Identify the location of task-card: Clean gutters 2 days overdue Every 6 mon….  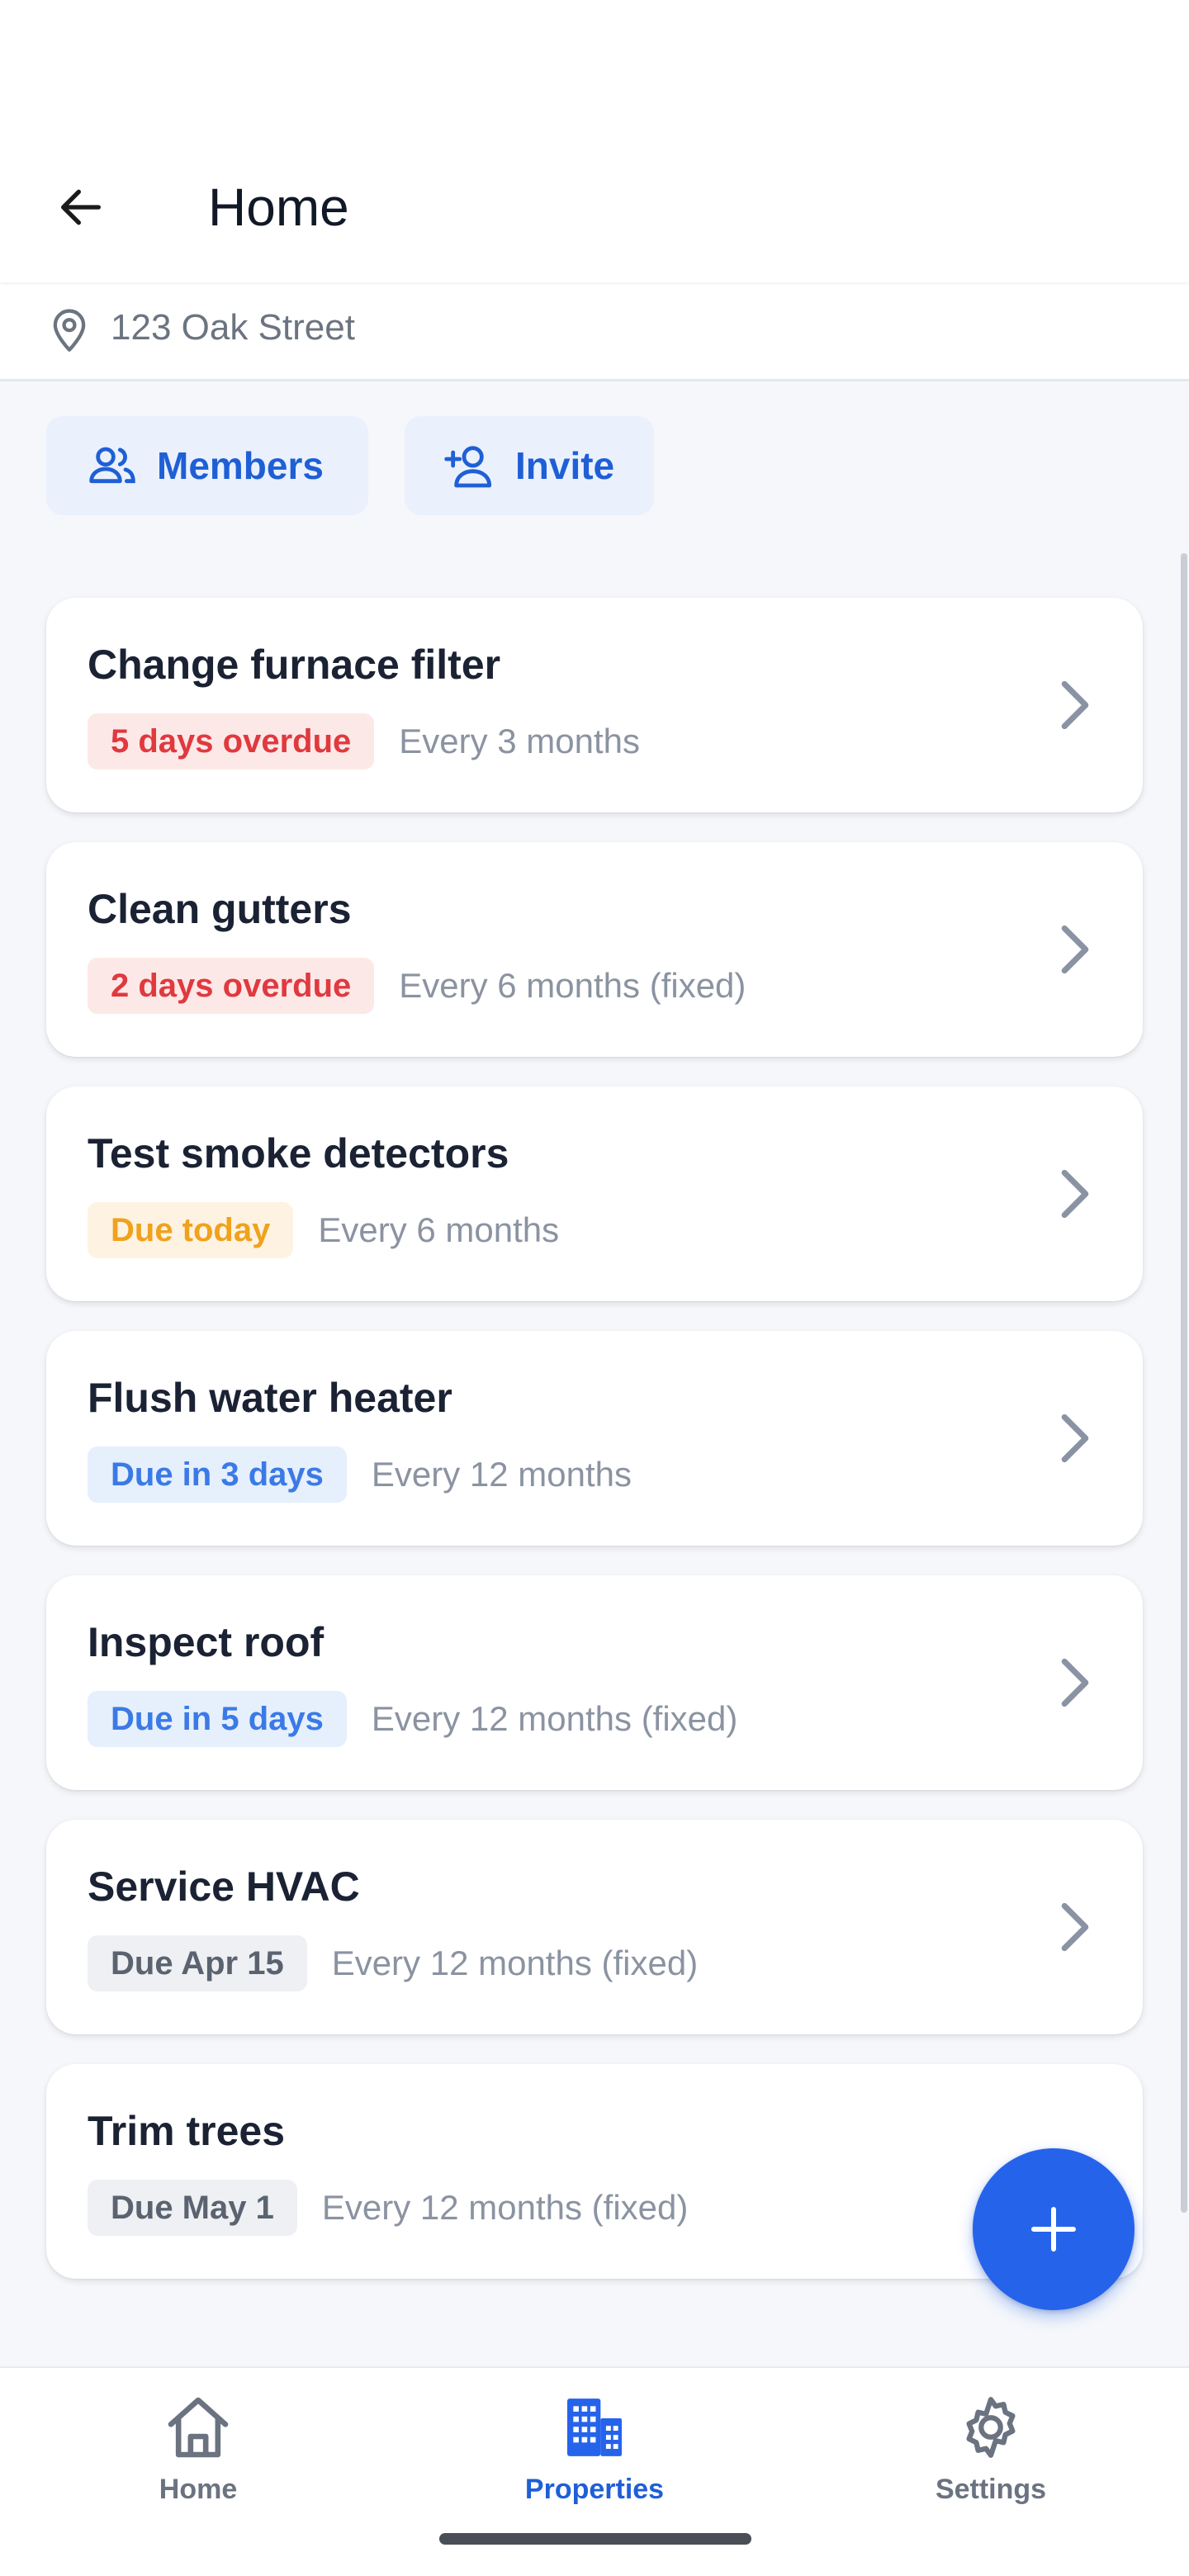
(594, 949).